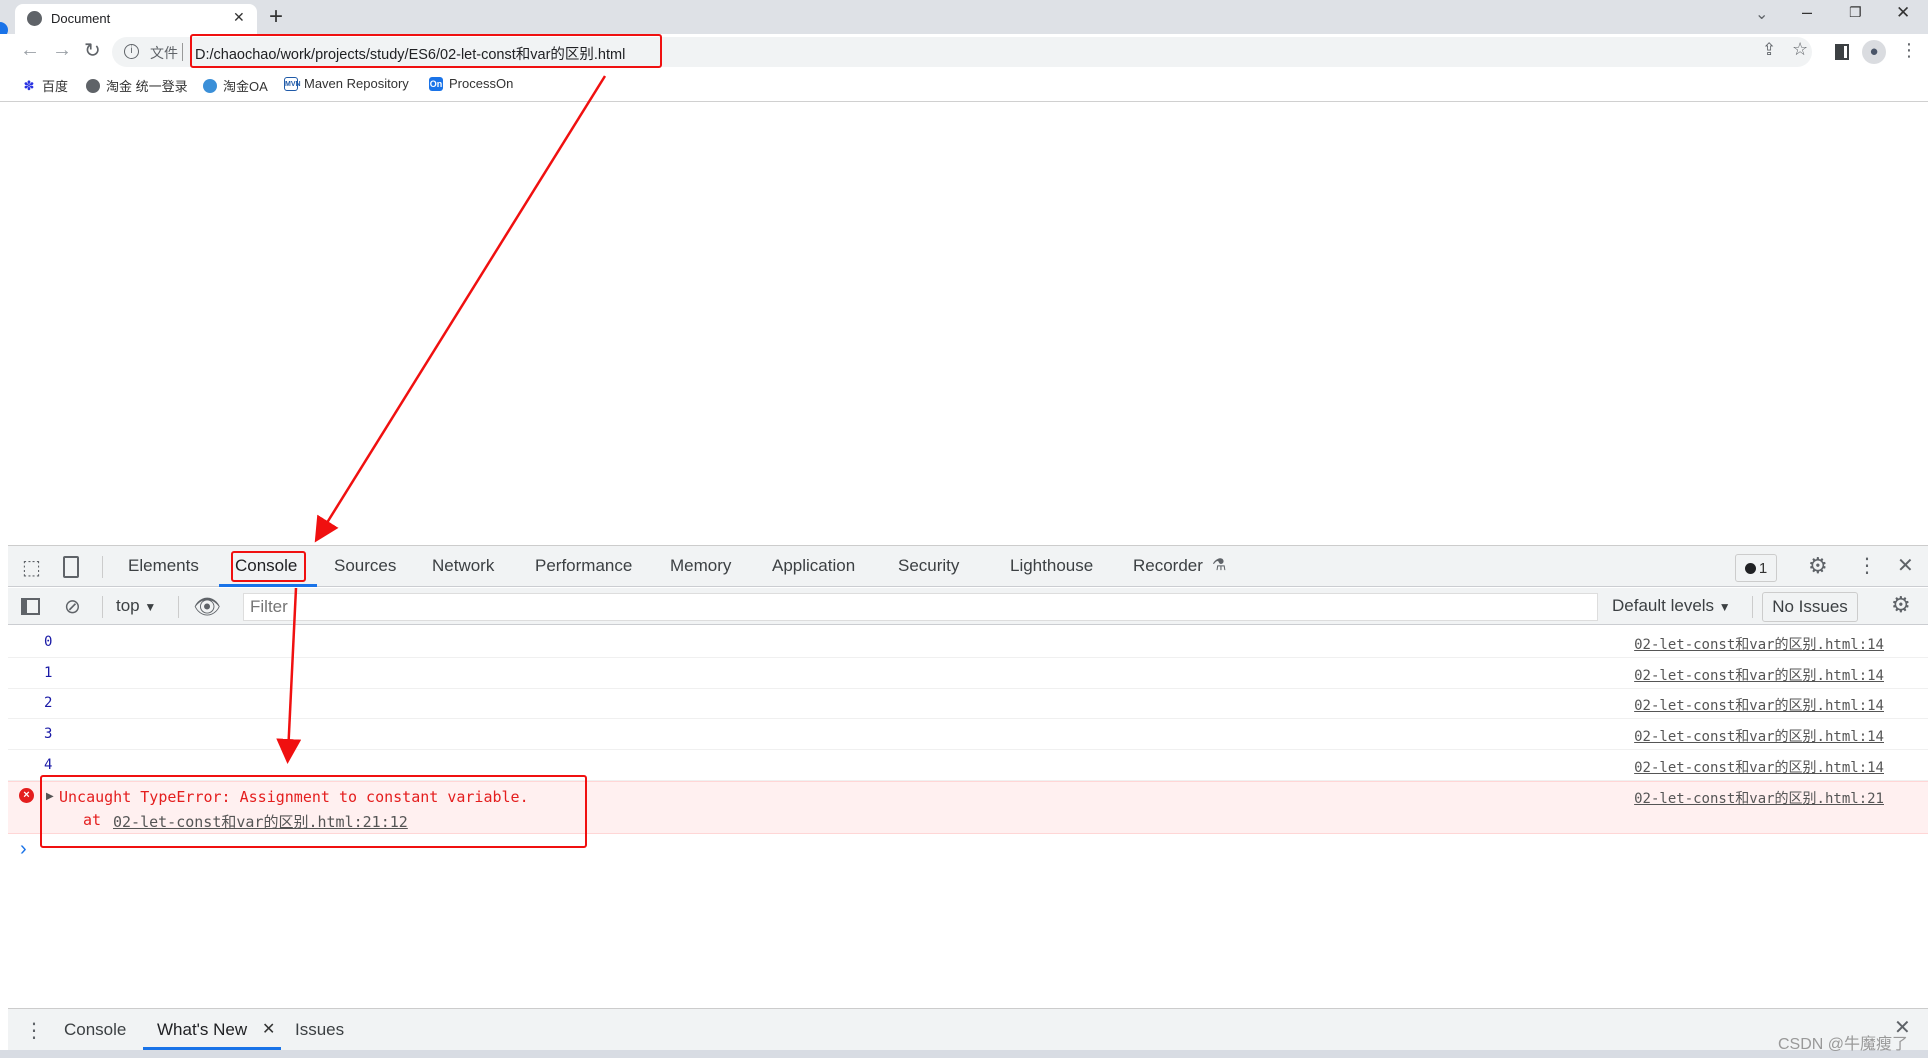  What do you see at coordinates (460, 309) in the screenshot?
I see `arrow-url-to-console` at bounding box center [460, 309].